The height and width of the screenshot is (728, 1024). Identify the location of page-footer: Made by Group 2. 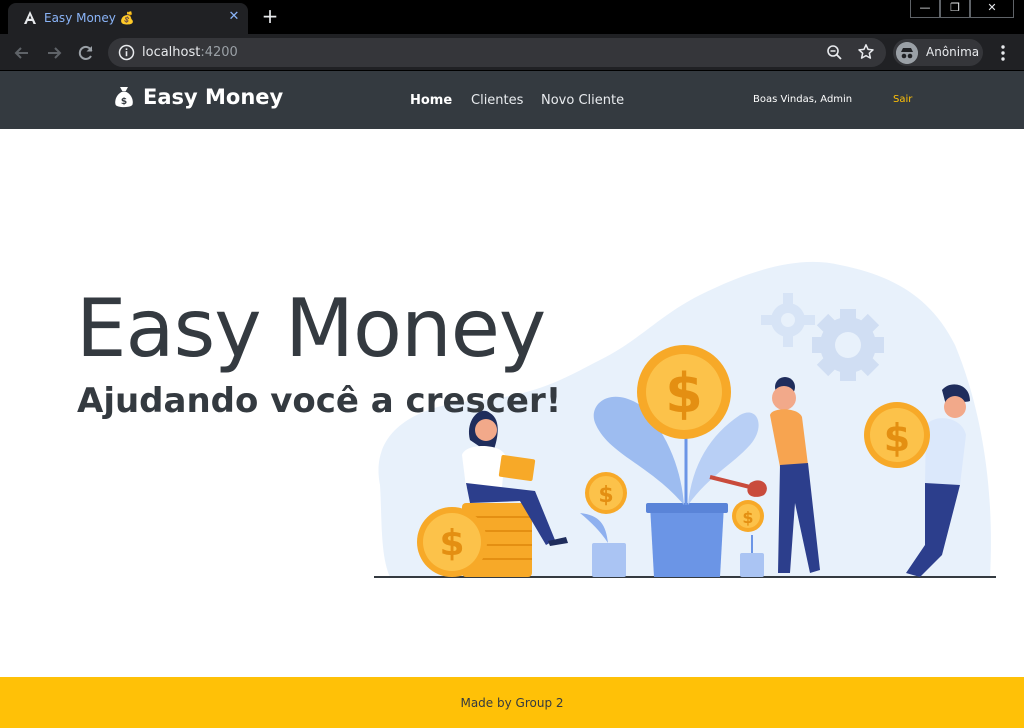
(512, 702).